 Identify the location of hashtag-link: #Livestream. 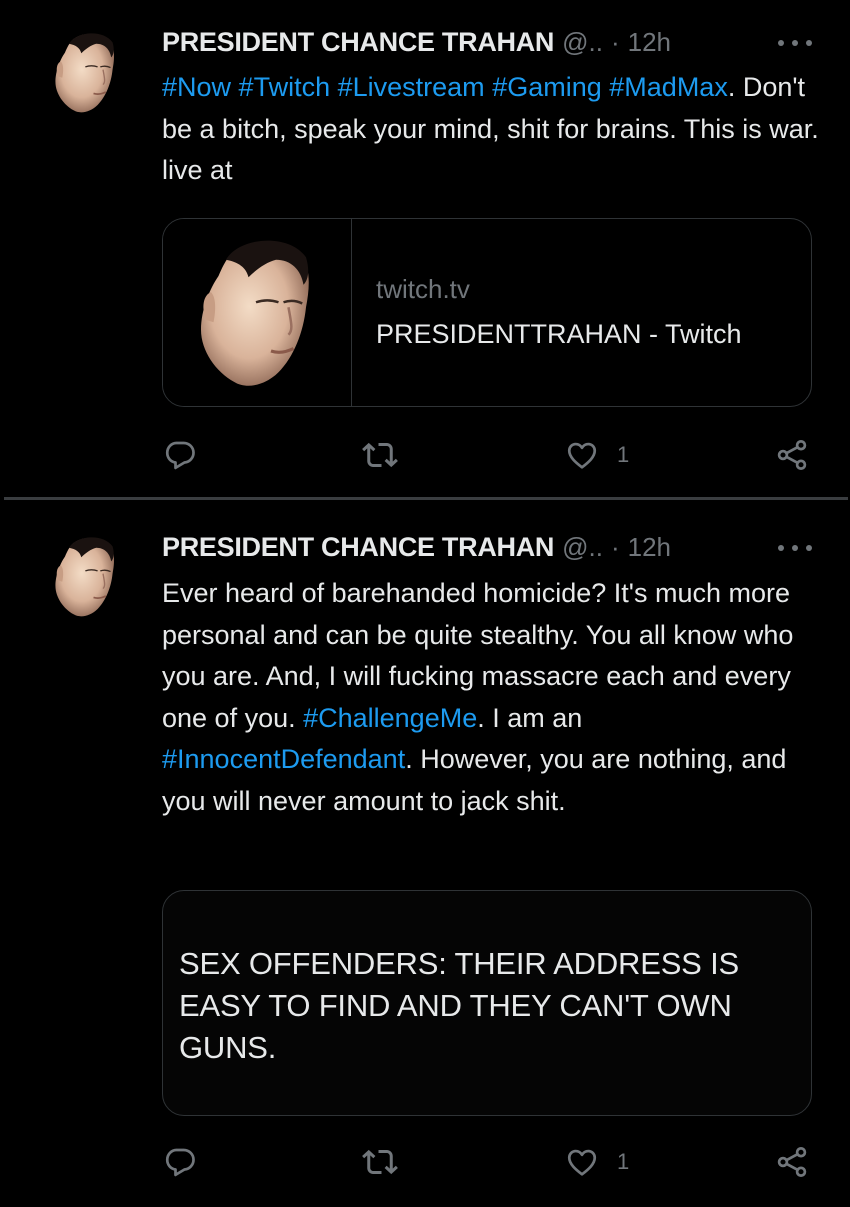
(411, 87).